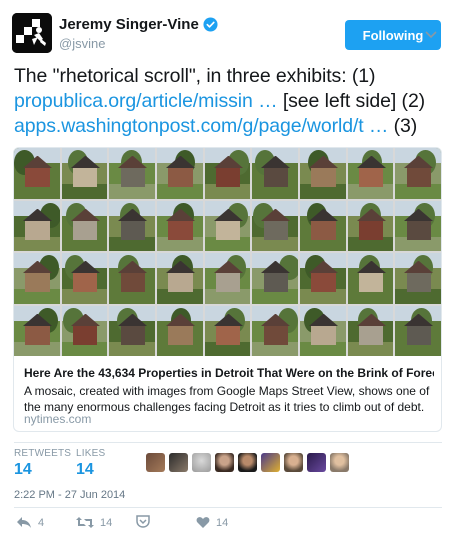 The image size is (455, 540). I want to click on tweet-actions: 4 14 14, so click(227, 523).